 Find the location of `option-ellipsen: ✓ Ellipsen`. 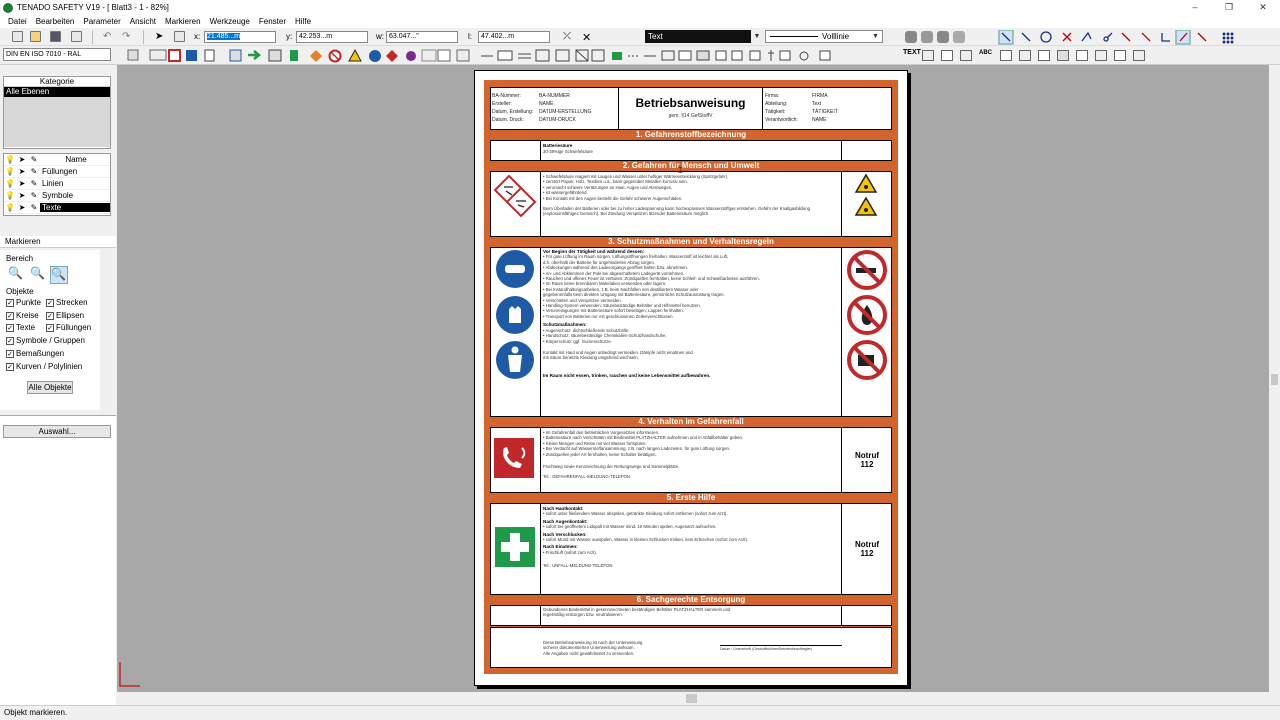

option-ellipsen: ✓ Ellipsen is located at coordinates (65, 315).